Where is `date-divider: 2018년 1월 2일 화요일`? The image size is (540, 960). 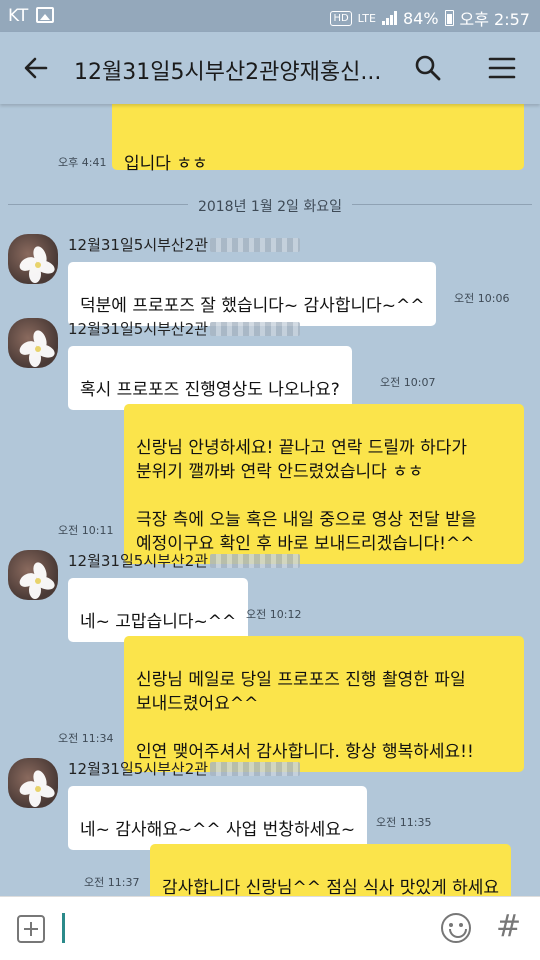 date-divider: 2018년 1월 2일 화요일 is located at coordinates (270, 205).